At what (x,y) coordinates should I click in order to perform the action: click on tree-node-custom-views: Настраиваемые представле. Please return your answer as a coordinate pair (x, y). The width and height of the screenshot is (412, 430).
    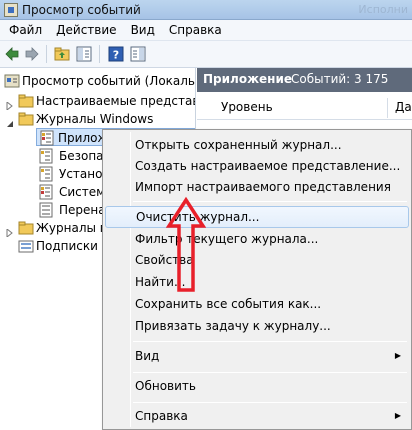
    Looking at the image, I should click on (100, 102).